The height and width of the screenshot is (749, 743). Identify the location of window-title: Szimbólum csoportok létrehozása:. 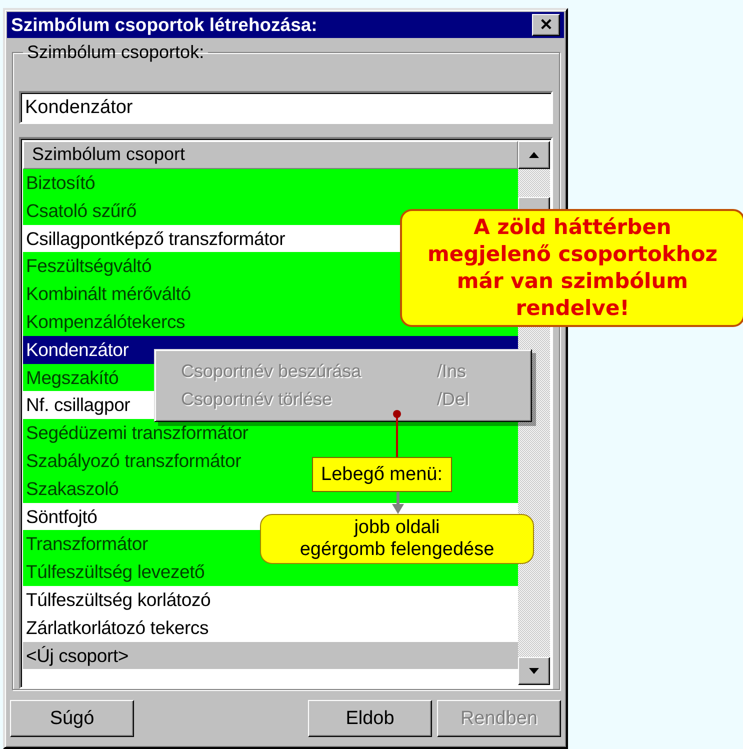
(164, 25).